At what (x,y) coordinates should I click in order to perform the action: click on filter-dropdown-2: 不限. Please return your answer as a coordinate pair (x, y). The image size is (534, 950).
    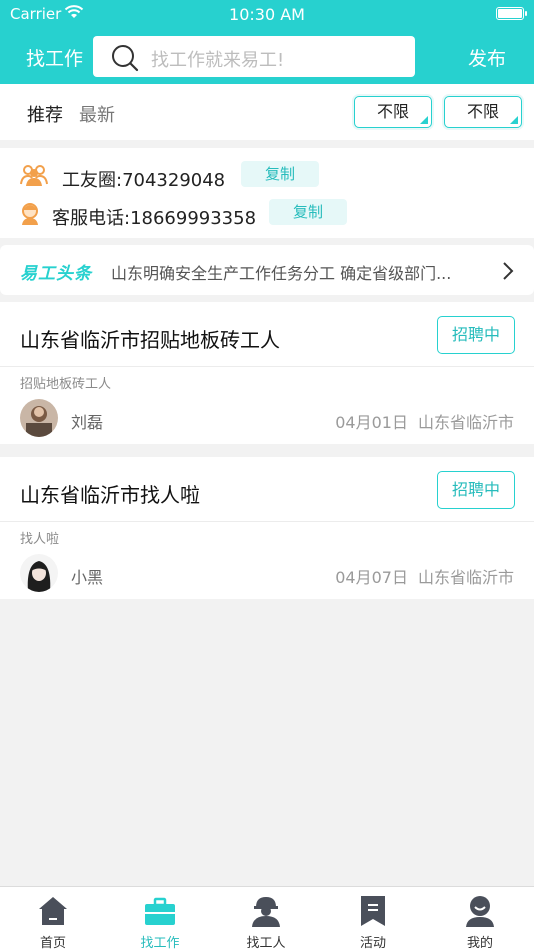
    Looking at the image, I should click on (483, 112).